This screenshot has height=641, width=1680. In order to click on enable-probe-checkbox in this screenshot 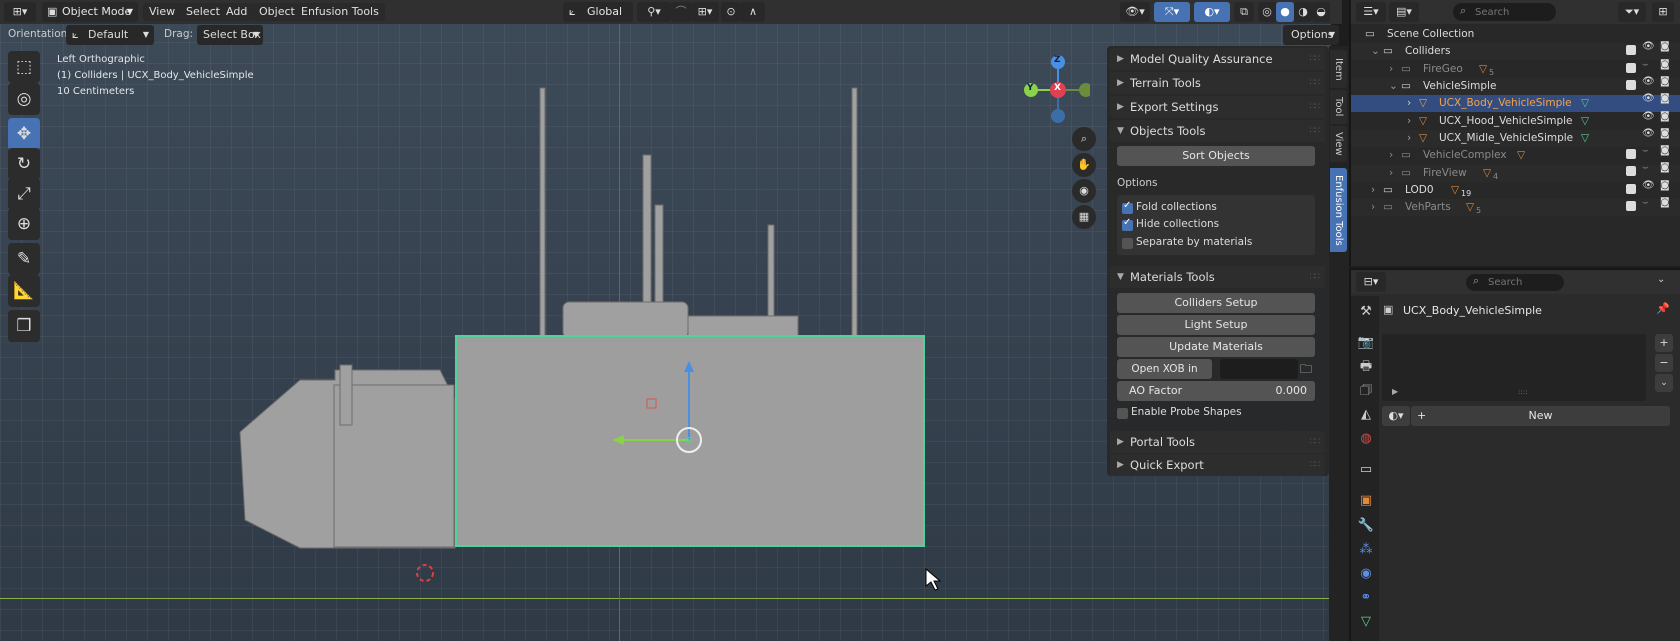, I will do `click(1122, 413)`.